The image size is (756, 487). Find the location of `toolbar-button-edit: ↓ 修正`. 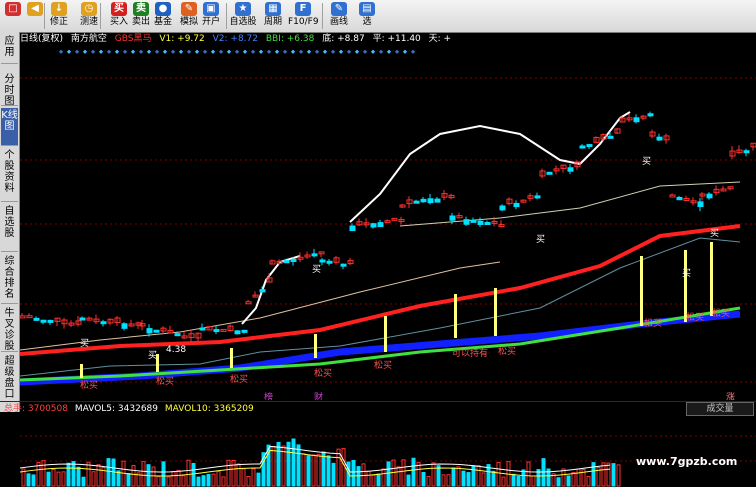

toolbar-button-edit: ↓ 修正 is located at coordinates (59, 16).